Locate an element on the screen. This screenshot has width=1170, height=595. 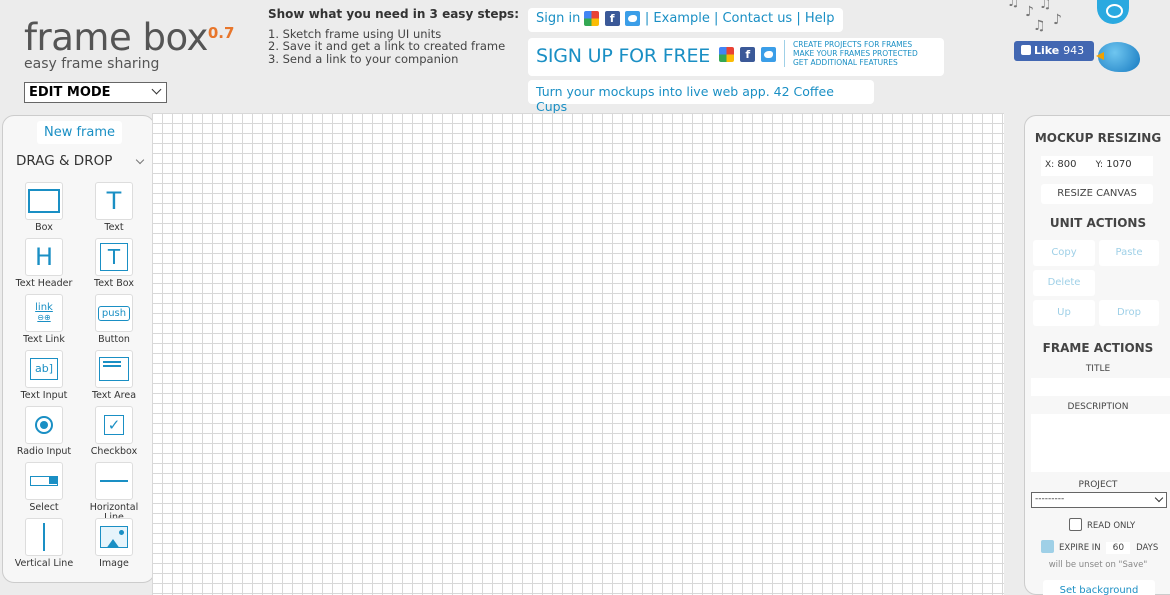
step-item: 3. Send a link to your companion is located at coordinates (363, 58).